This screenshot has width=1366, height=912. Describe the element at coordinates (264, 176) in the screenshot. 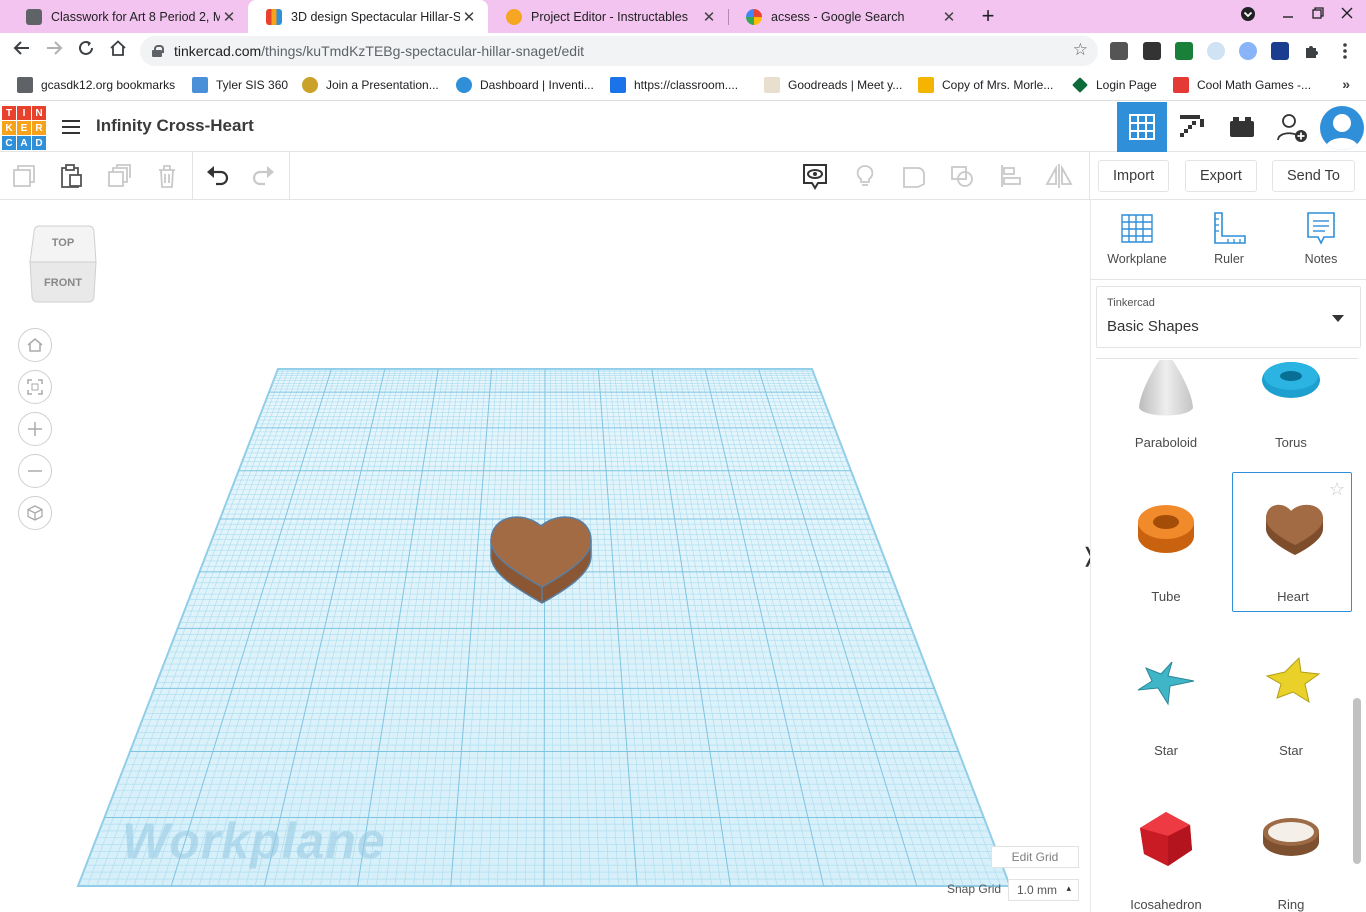

I see `redo-button` at that location.